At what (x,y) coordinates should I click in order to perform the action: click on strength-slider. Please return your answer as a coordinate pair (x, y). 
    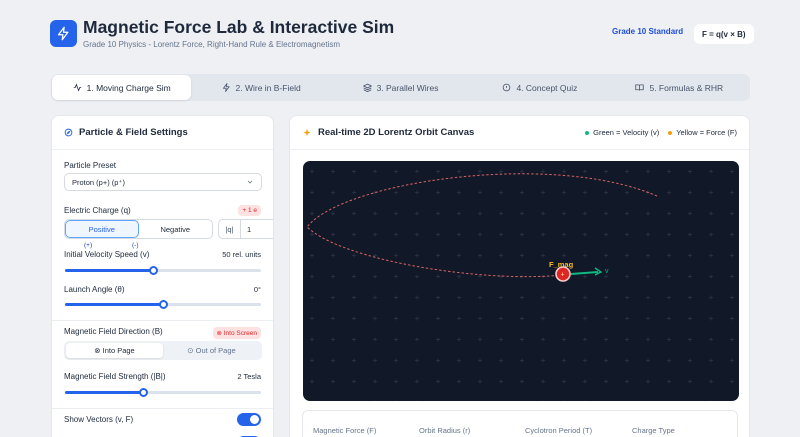
    Looking at the image, I should click on (163, 392).